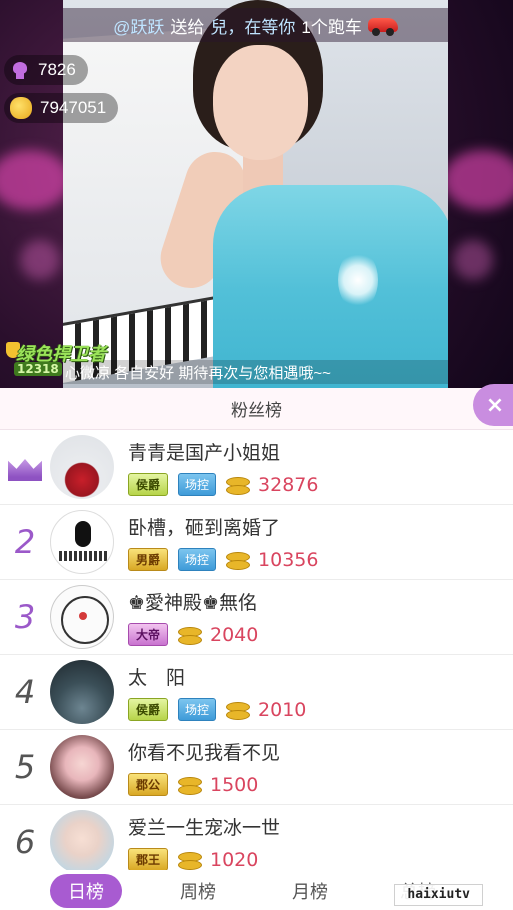 This screenshot has width=513, height=910. Describe the element at coordinates (223, 484) in the screenshot. I see `fan-meta: 侯爵 场控 32876` at that location.